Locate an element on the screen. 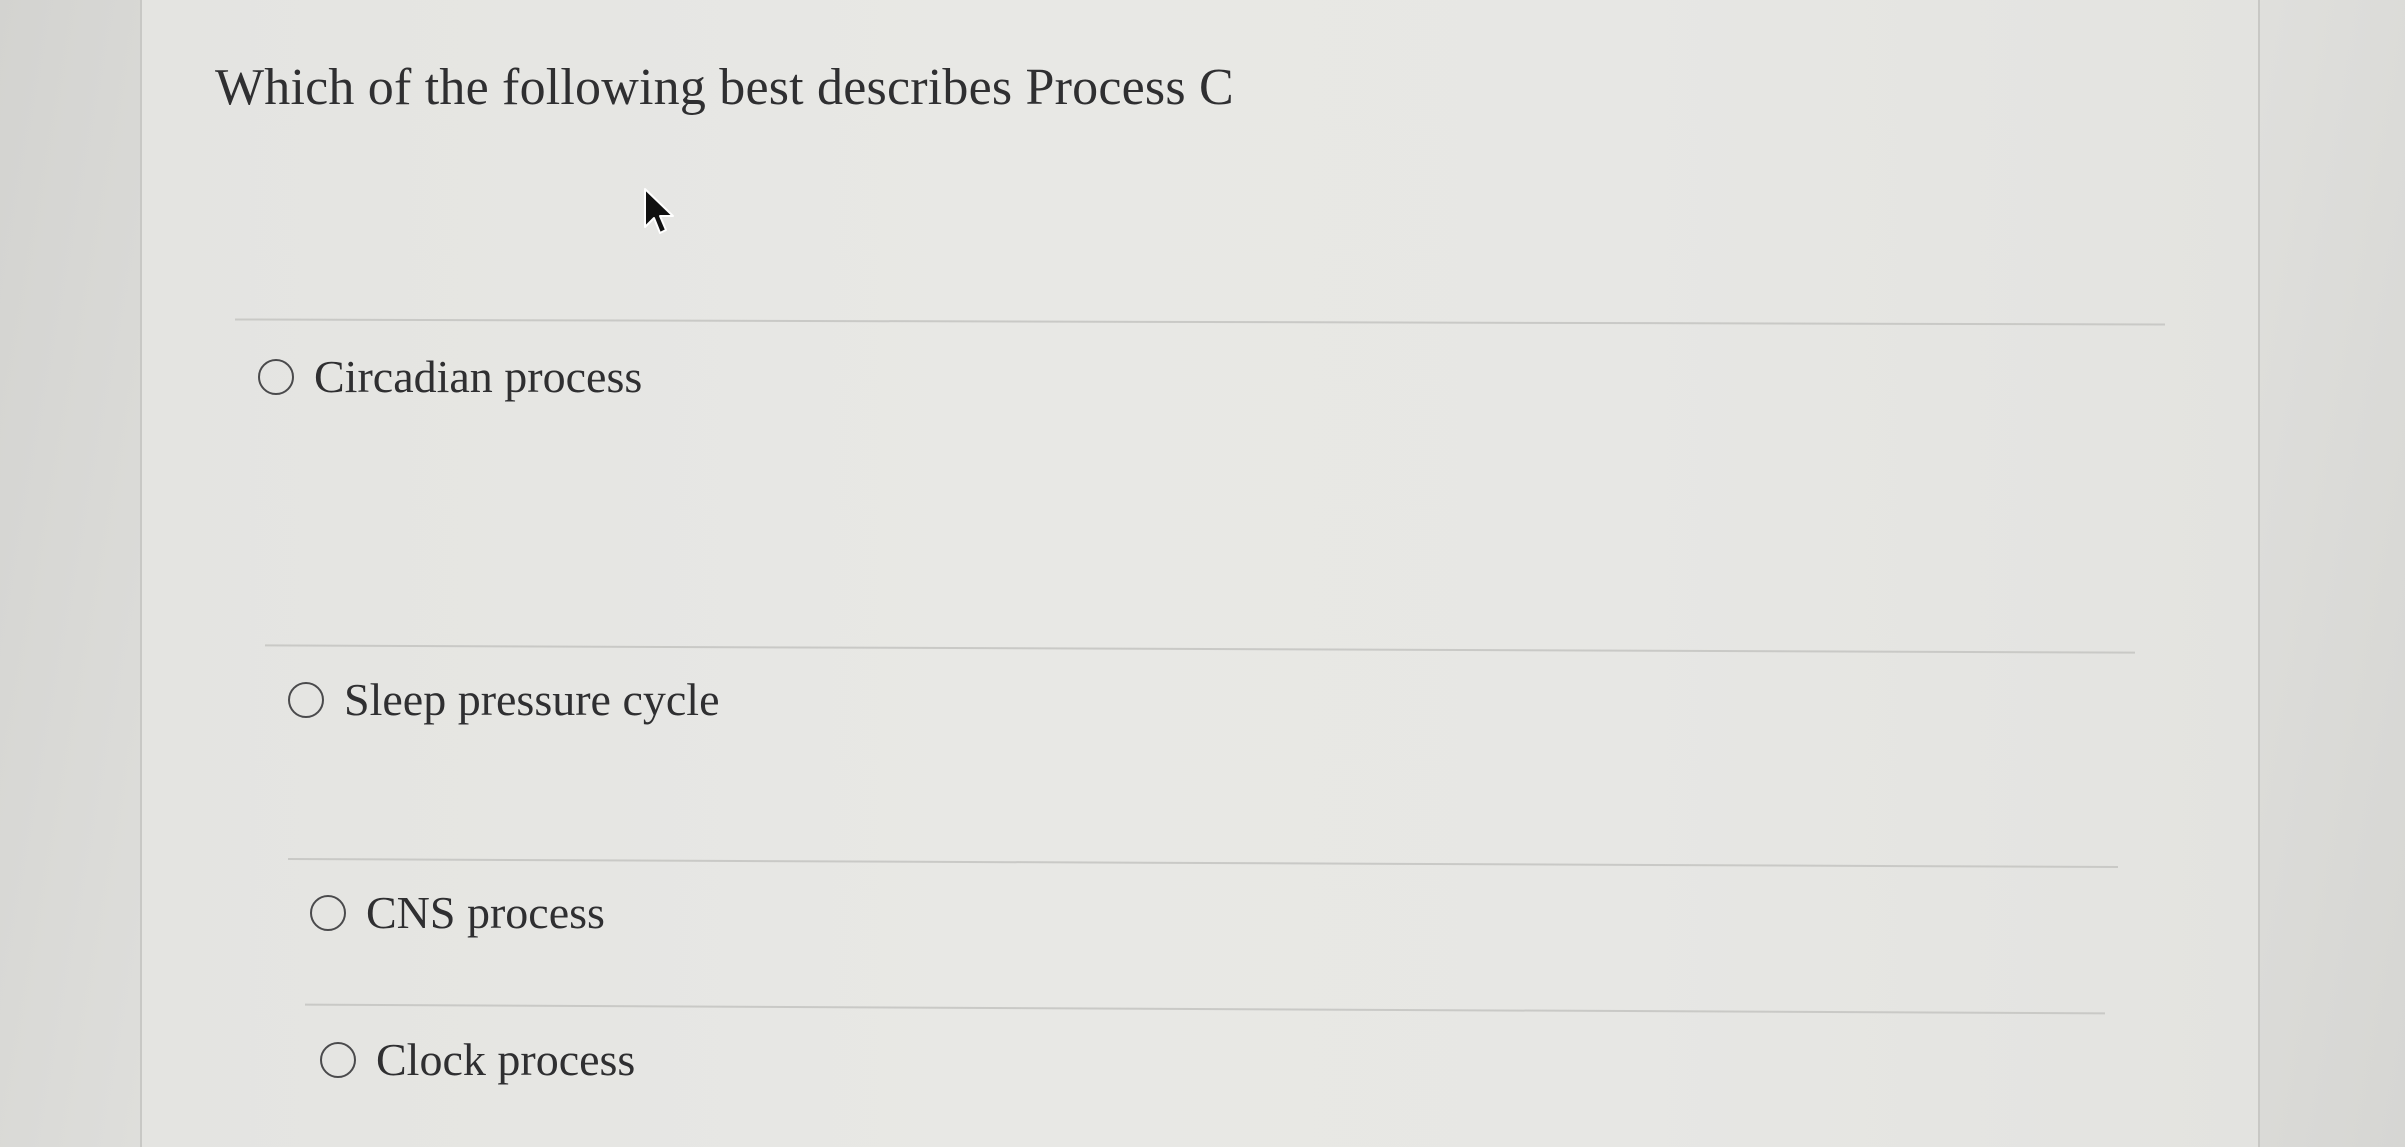  option-label: Sleep pressure cycle is located at coordinates (532, 699).